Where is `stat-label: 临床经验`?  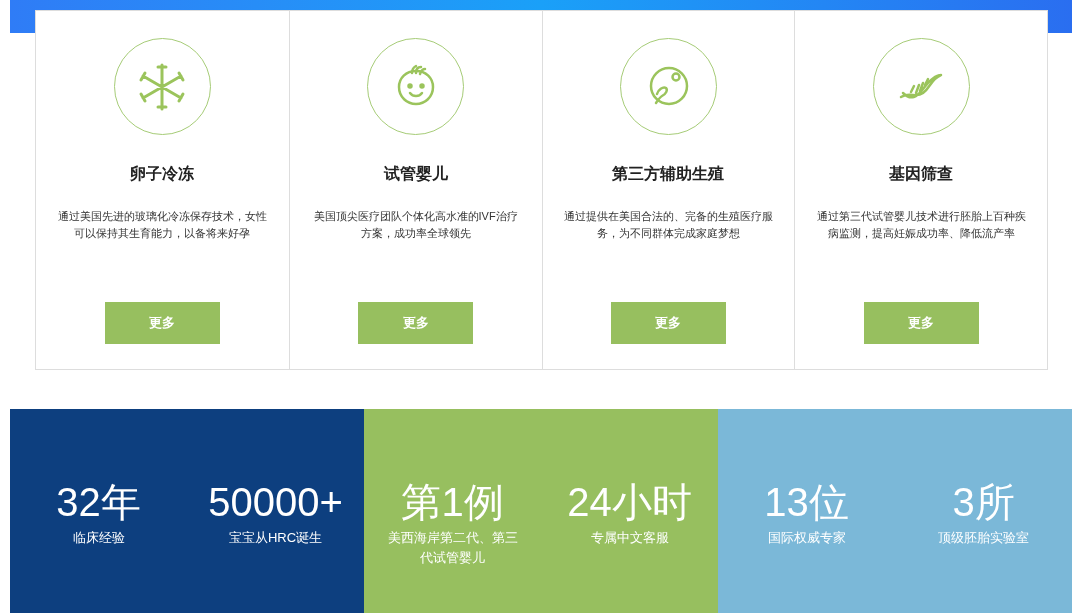 stat-label: 临床经验 is located at coordinates (98, 538).